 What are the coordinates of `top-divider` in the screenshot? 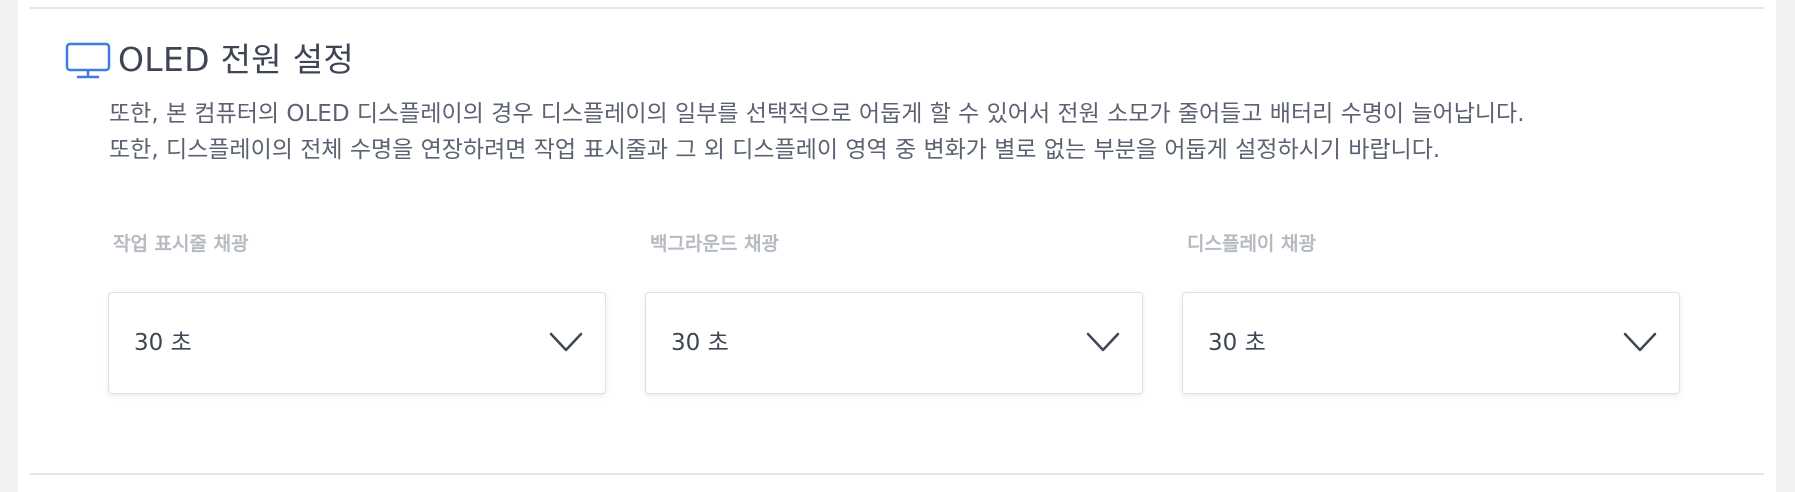 It's located at (897, 8).